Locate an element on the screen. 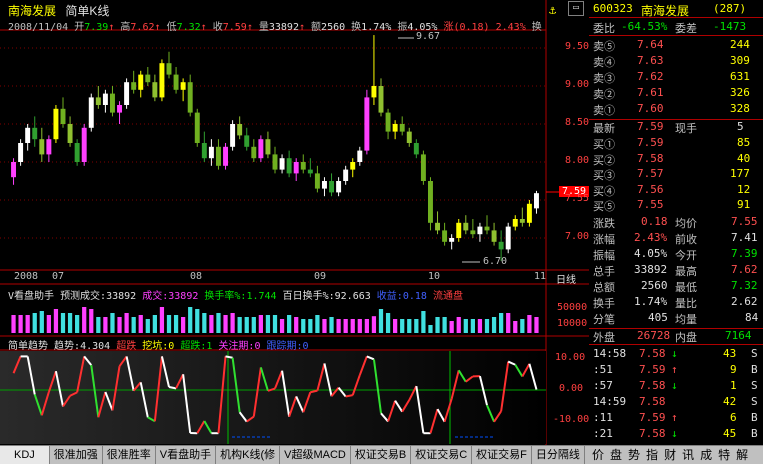  chart-mode: 简单K线 is located at coordinates (87, 11).